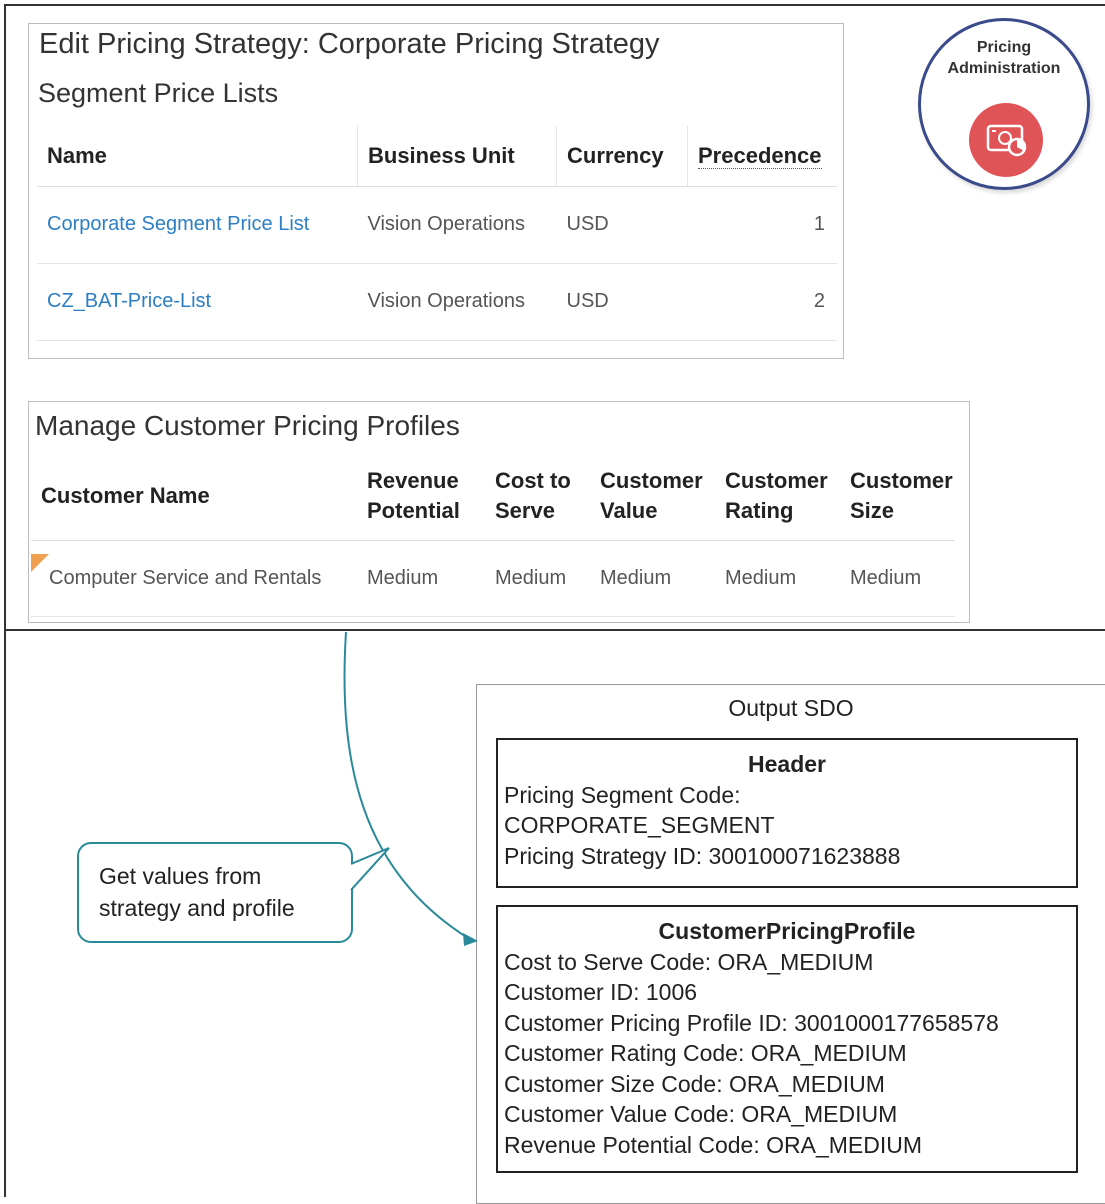 The image size is (1105, 1204). I want to click on callout-line2: strategy and profile, so click(197, 908).